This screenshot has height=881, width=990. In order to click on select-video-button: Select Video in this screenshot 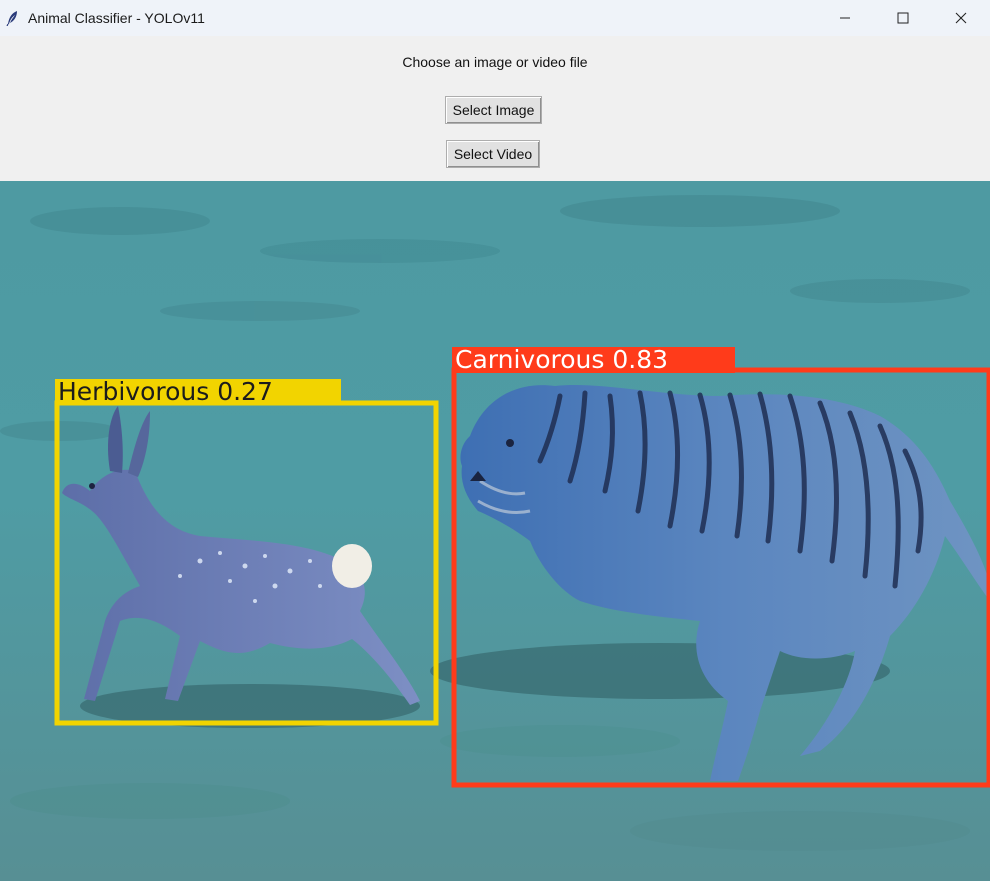, I will do `click(493, 154)`.